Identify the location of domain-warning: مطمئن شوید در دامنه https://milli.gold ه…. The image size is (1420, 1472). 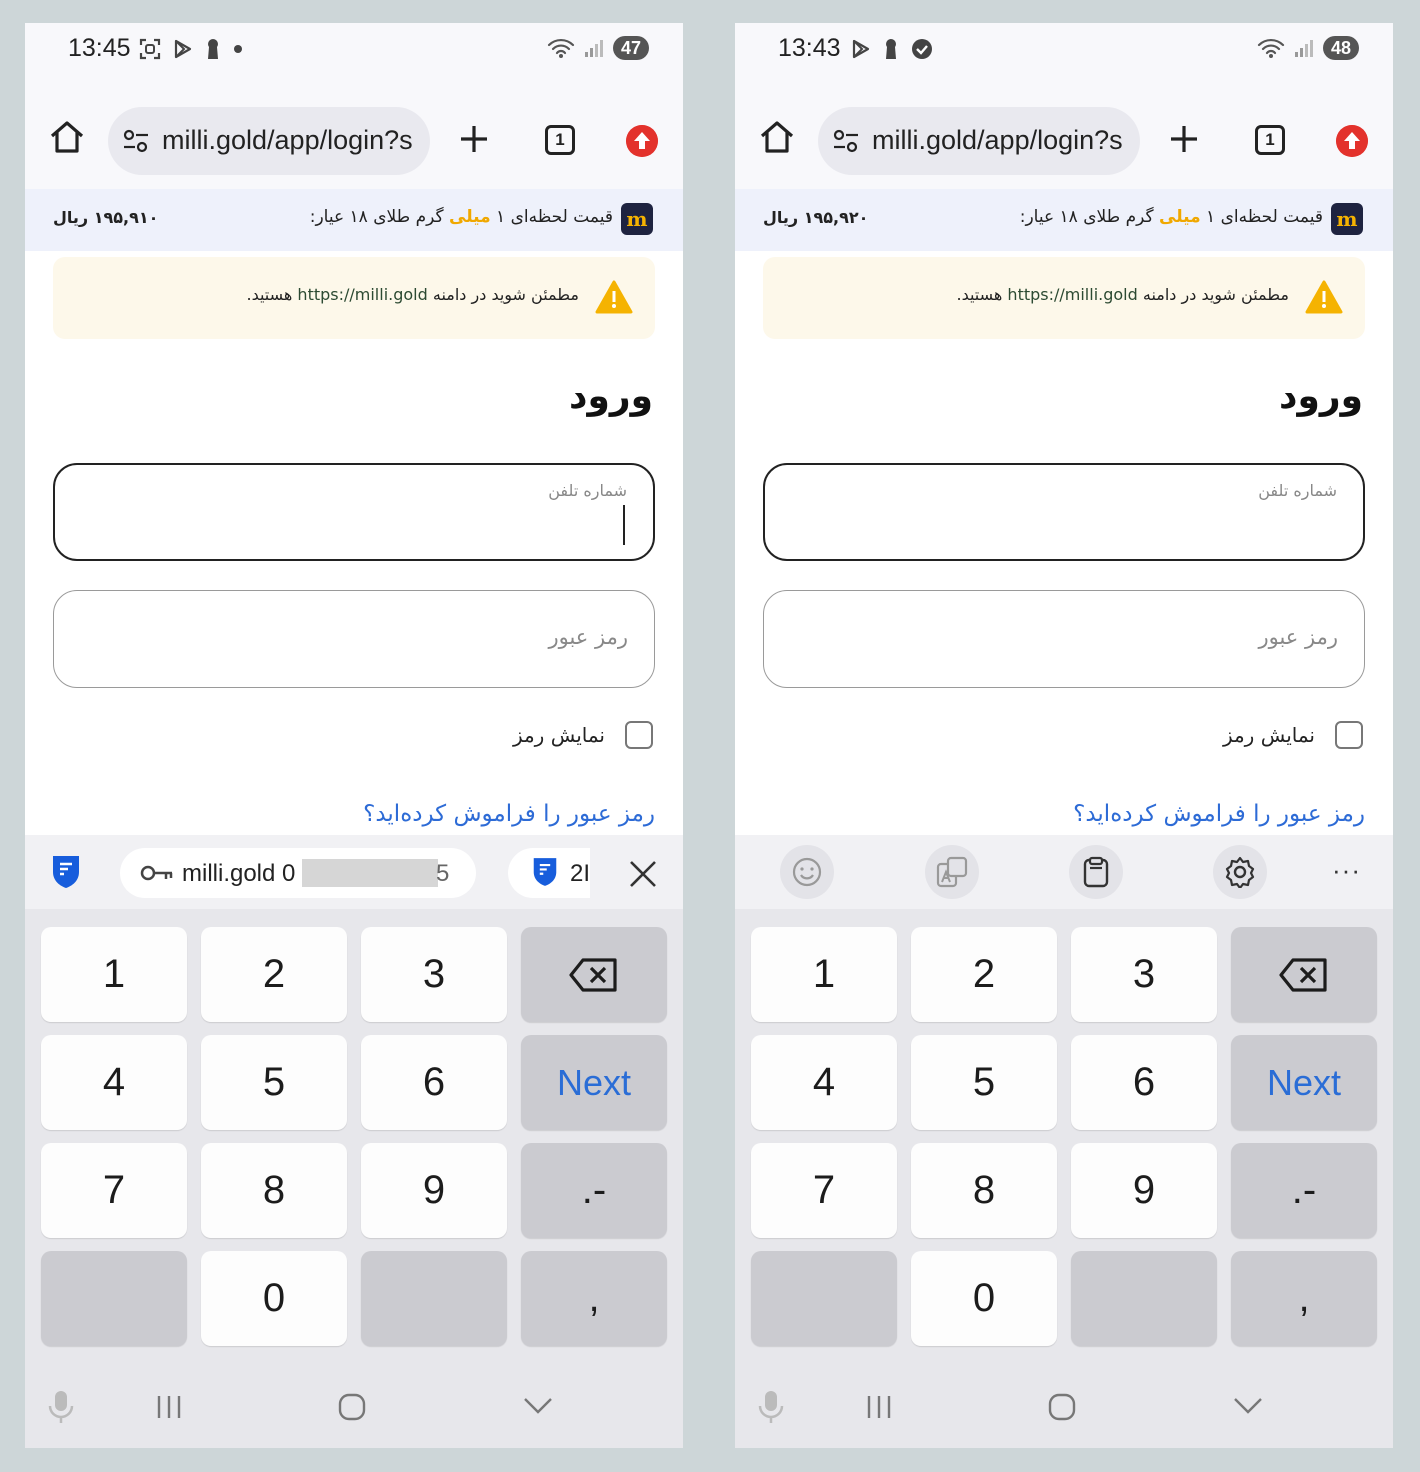
(354, 298).